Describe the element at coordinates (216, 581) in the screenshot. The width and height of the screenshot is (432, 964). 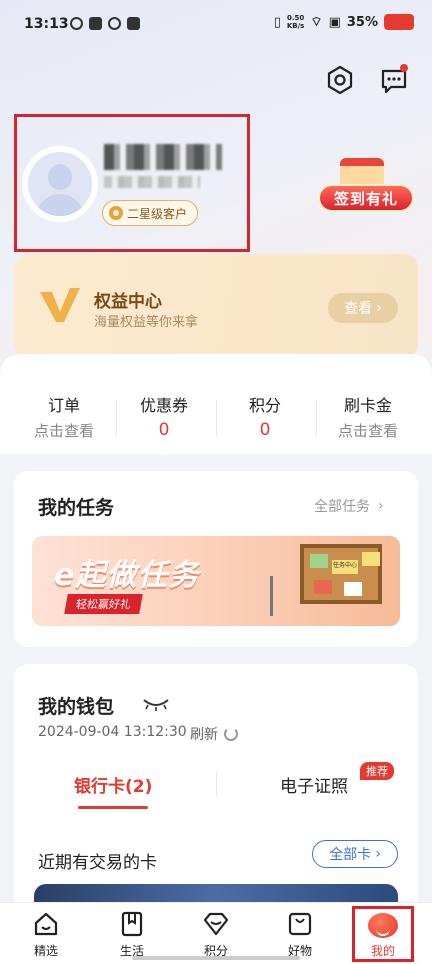
I see `task-banner: e起做任务 轻松赢好礼 任务中心` at that location.